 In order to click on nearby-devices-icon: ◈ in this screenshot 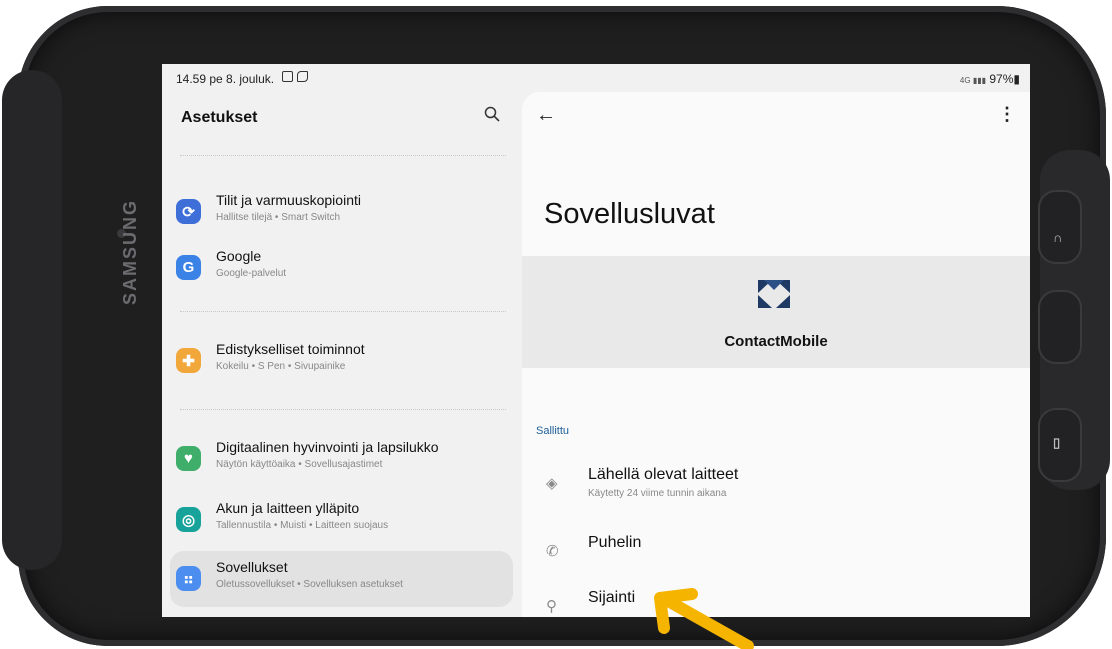, I will do `click(552, 483)`.